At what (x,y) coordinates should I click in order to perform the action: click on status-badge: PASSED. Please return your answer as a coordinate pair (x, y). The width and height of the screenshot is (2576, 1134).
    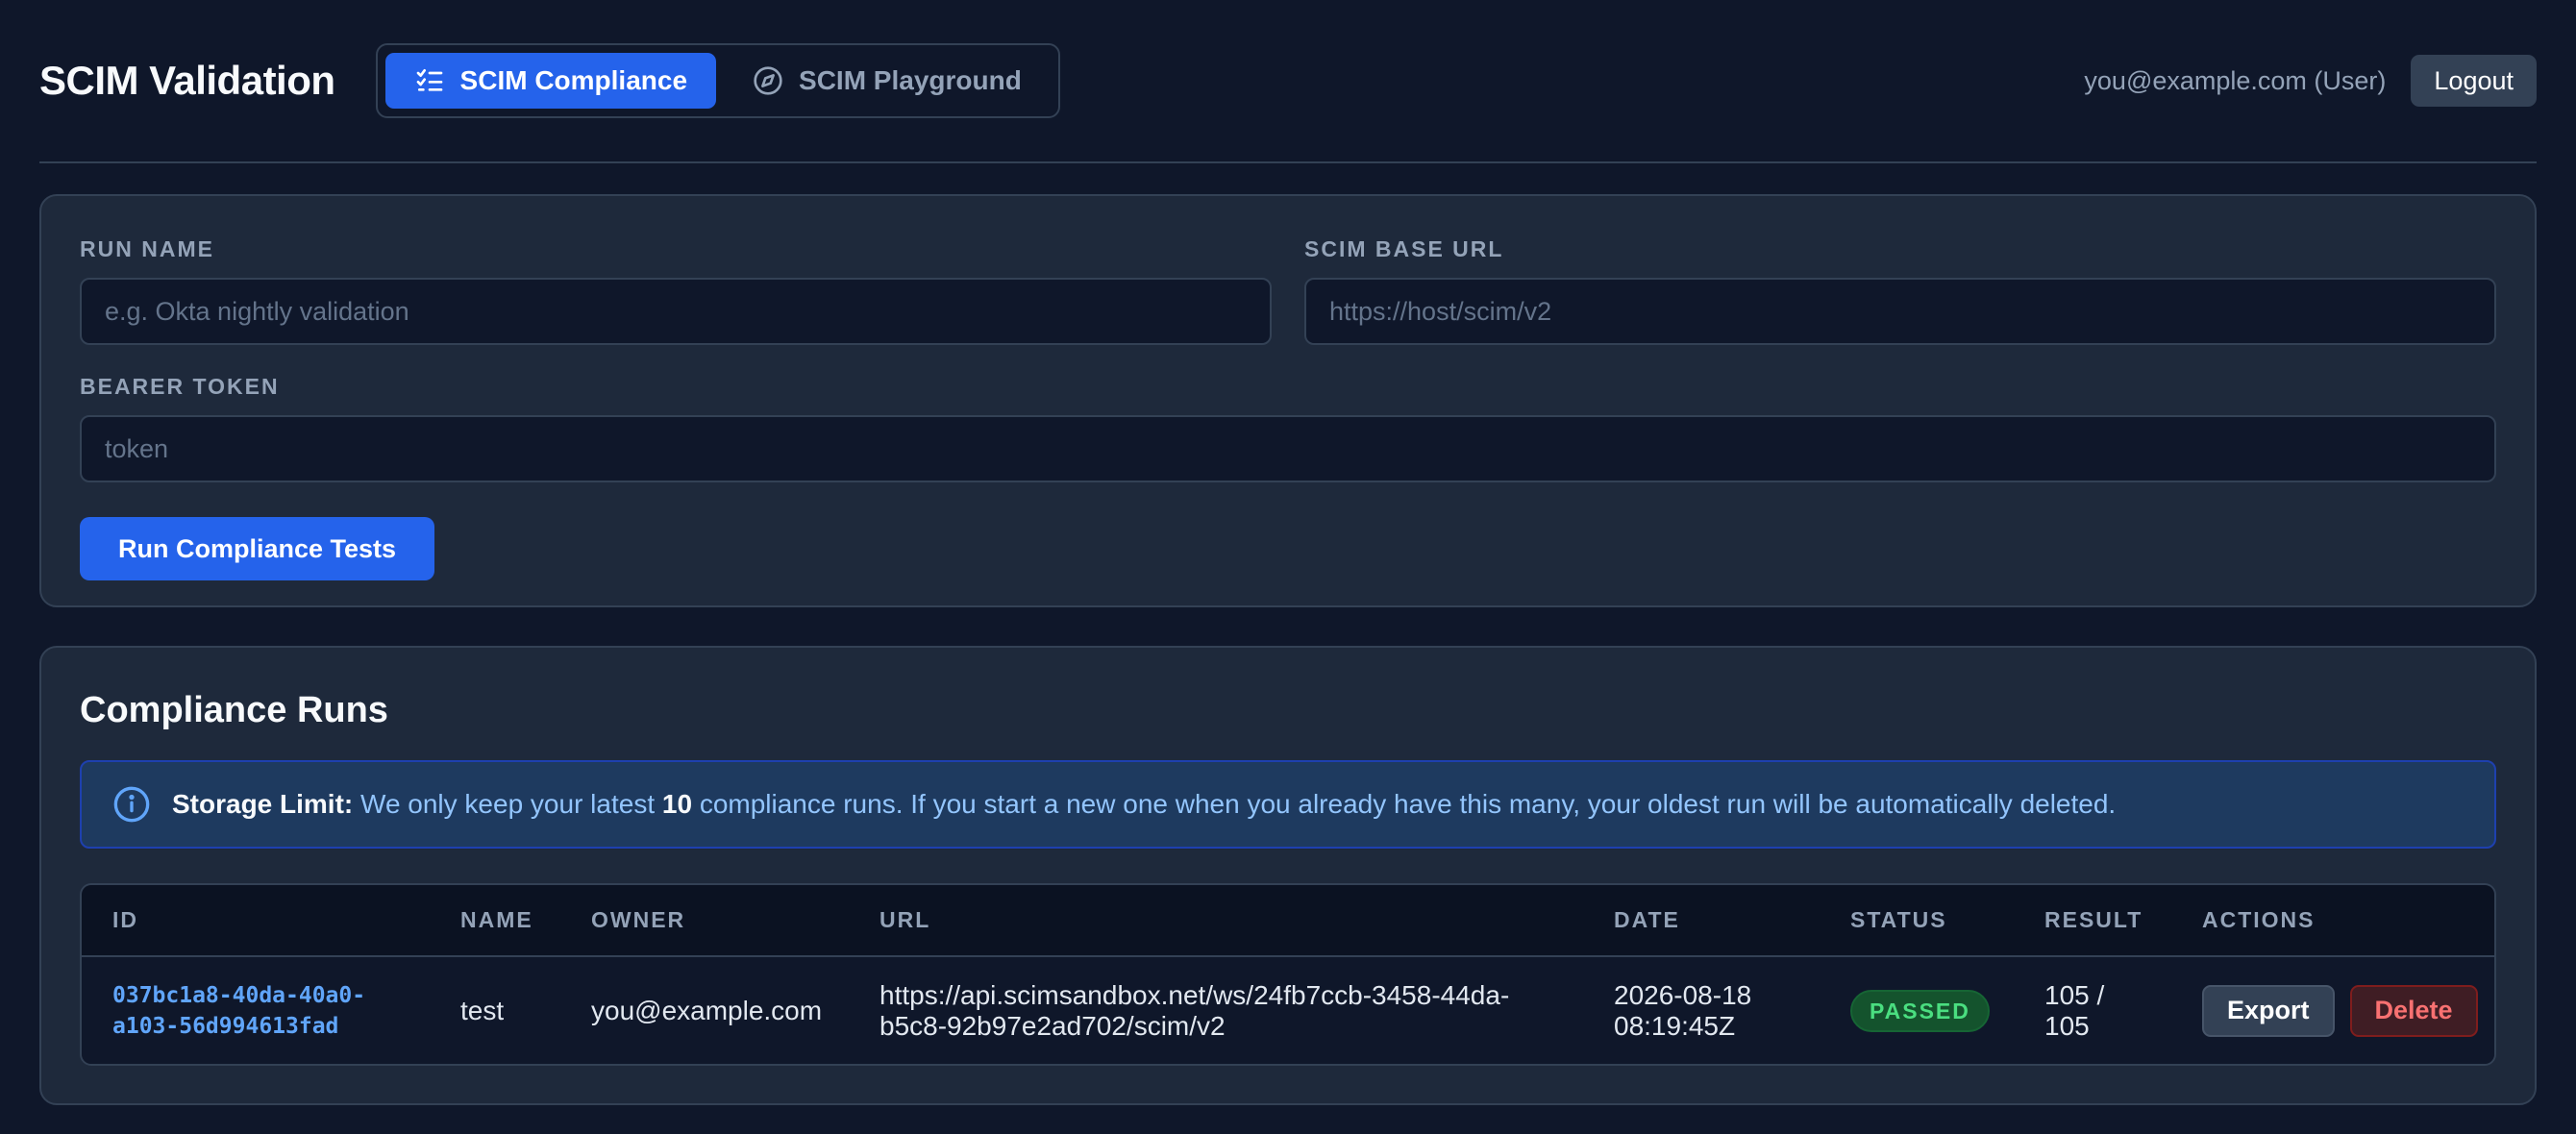
    Looking at the image, I should click on (1920, 1010).